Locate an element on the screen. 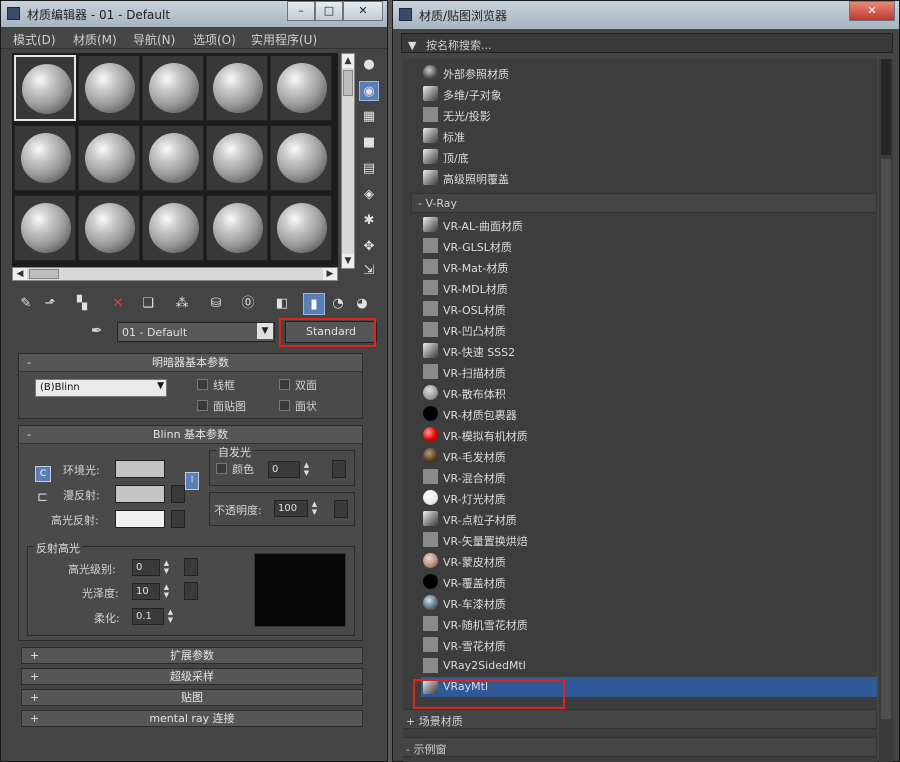  self-illum-spinner: 0 is located at coordinates (284, 469).